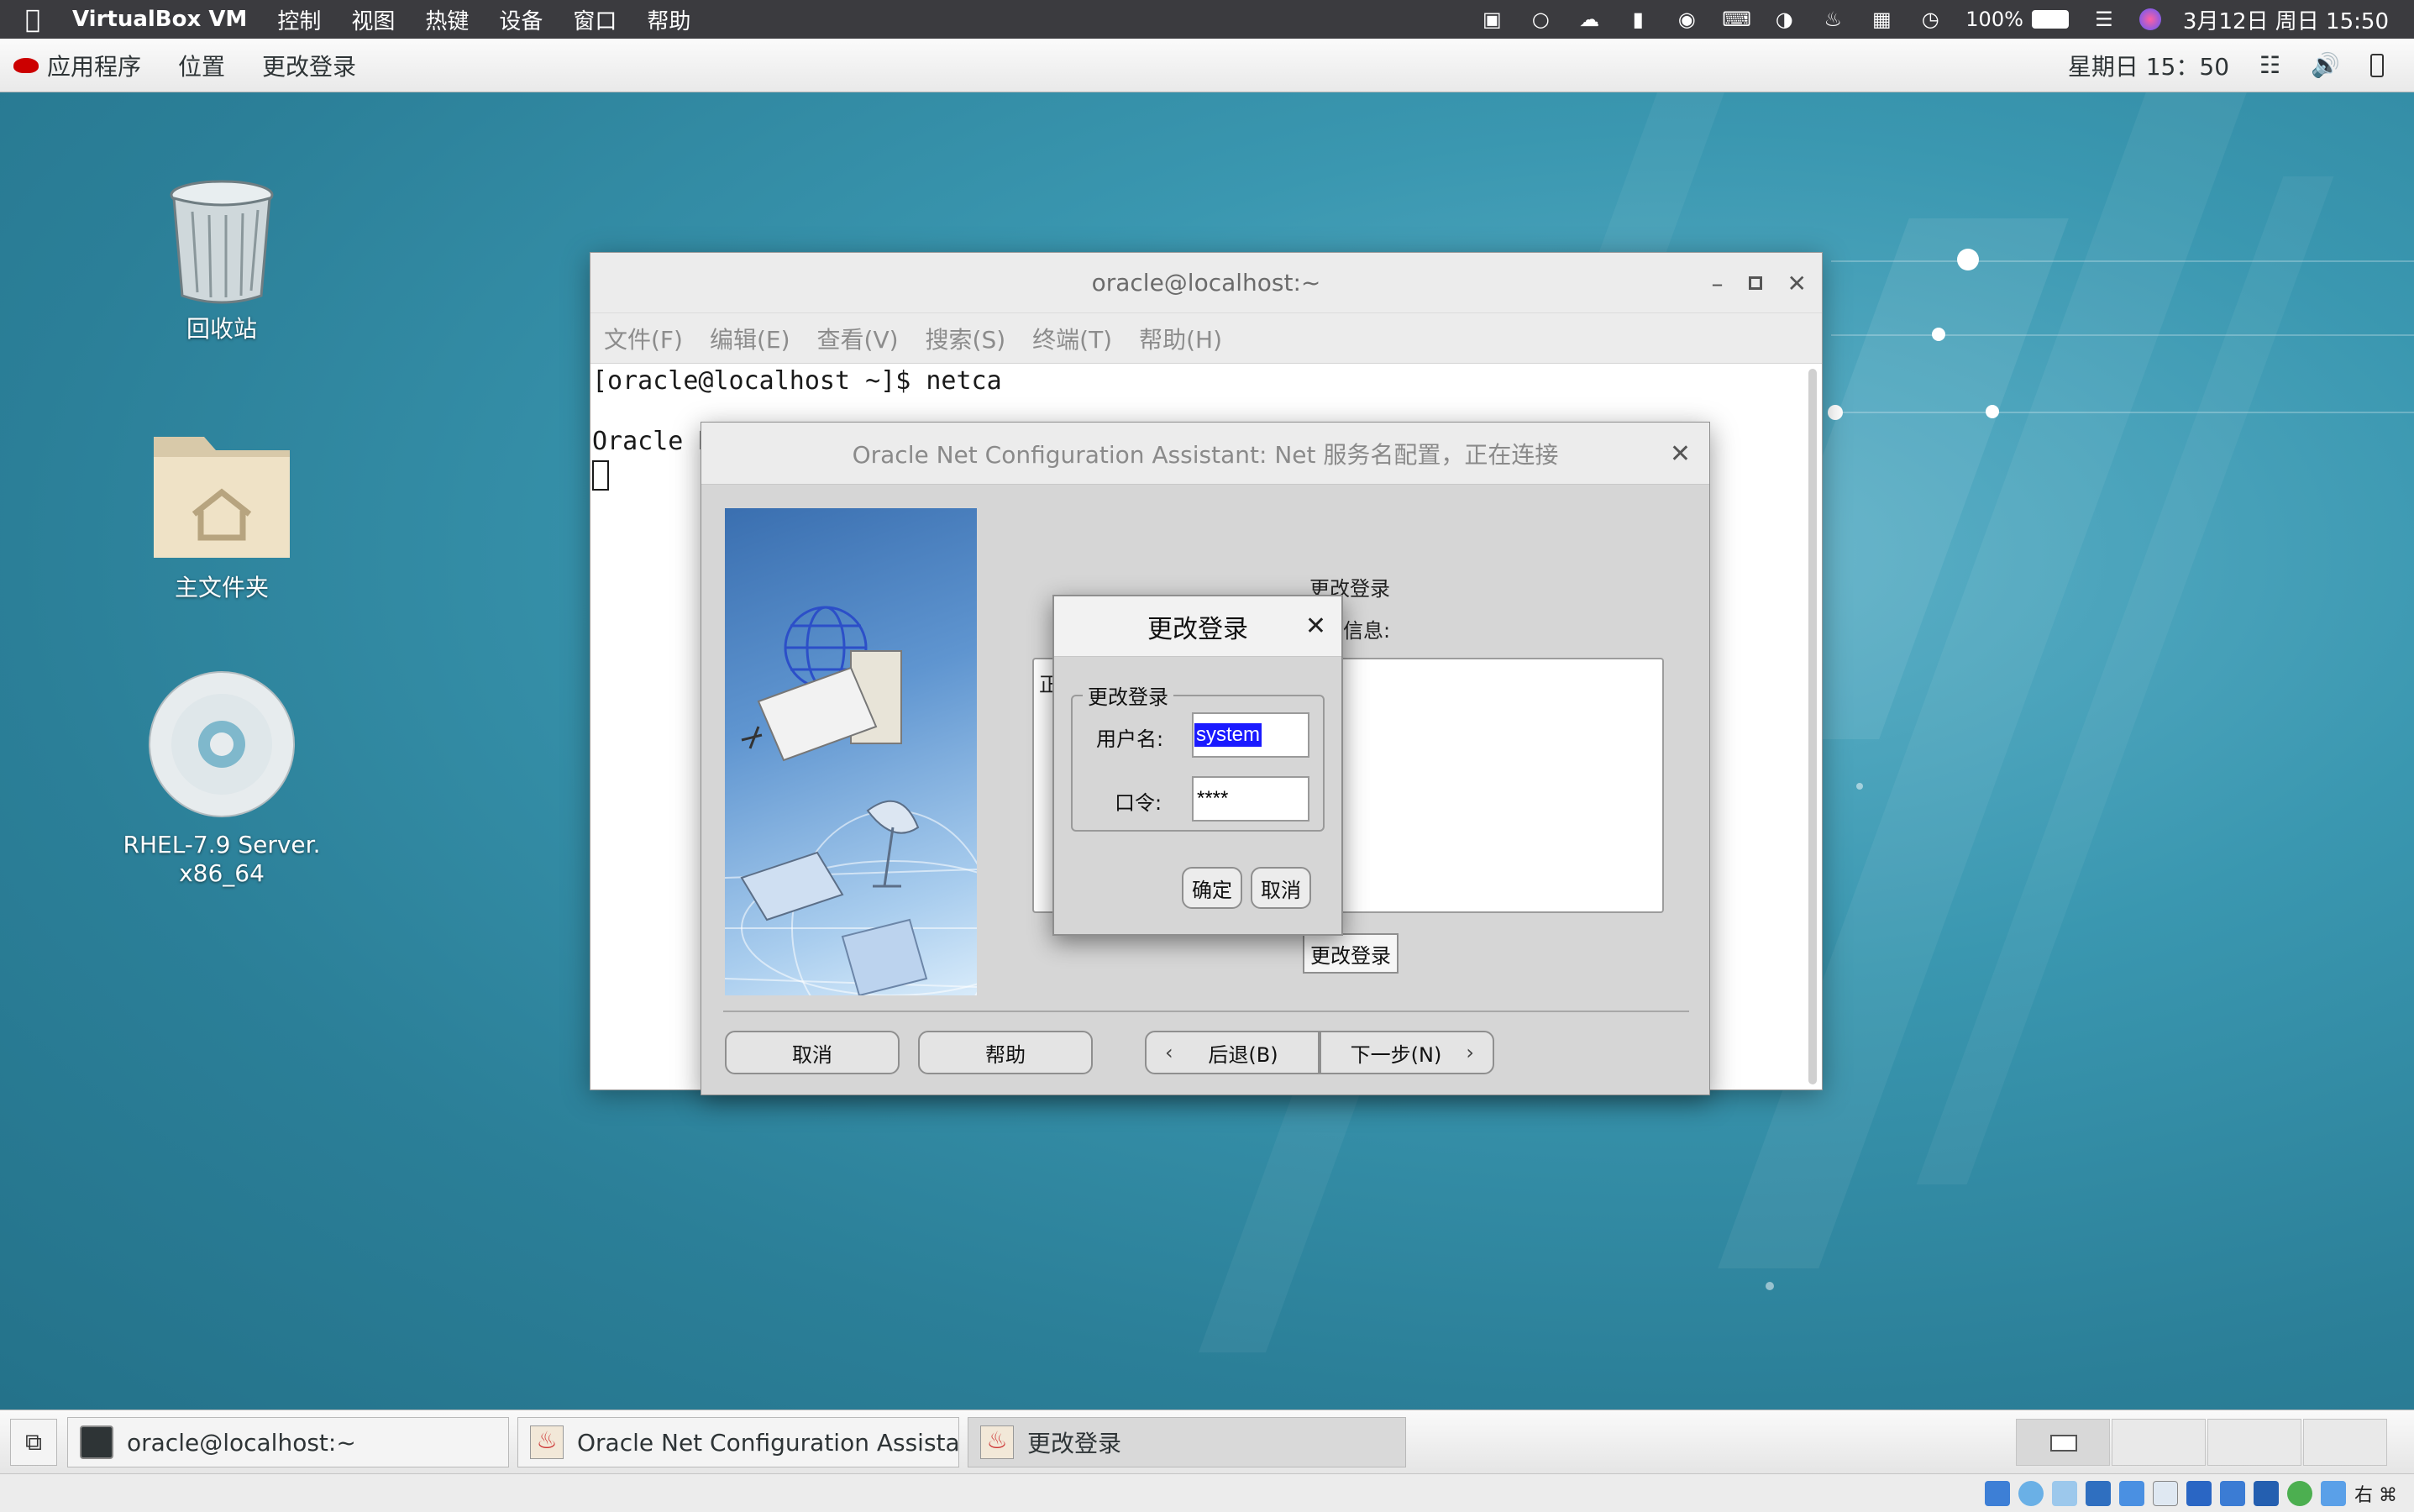 The height and width of the screenshot is (1512, 2414). I want to click on applications-menu: 应用程序, so click(99, 65).